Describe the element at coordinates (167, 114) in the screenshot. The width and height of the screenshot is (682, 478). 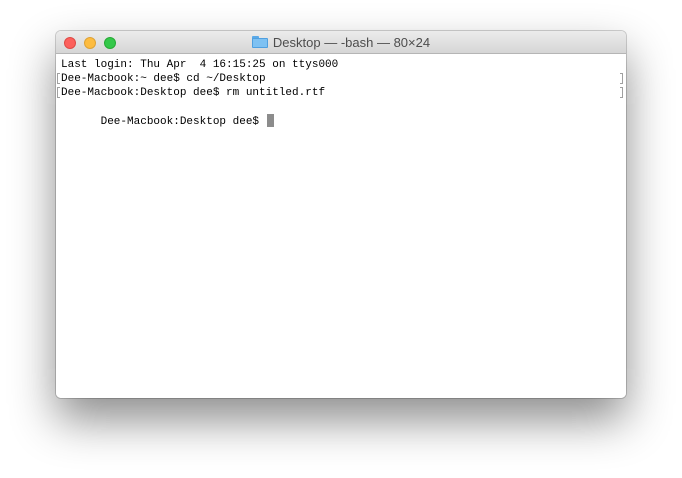
I see `terminal-prompt-line: Dee-Macbook:Desktop dee$` at that location.